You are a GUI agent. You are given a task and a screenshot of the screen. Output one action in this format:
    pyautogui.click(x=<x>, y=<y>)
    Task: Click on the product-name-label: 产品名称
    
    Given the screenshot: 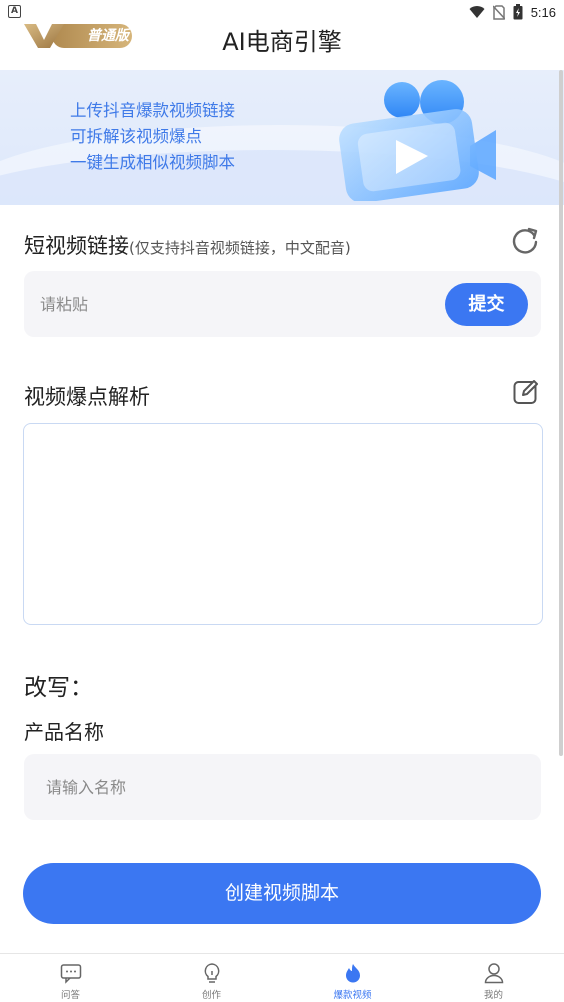 What is the action you would take?
    pyautogui.click(x=64, y=732)
    